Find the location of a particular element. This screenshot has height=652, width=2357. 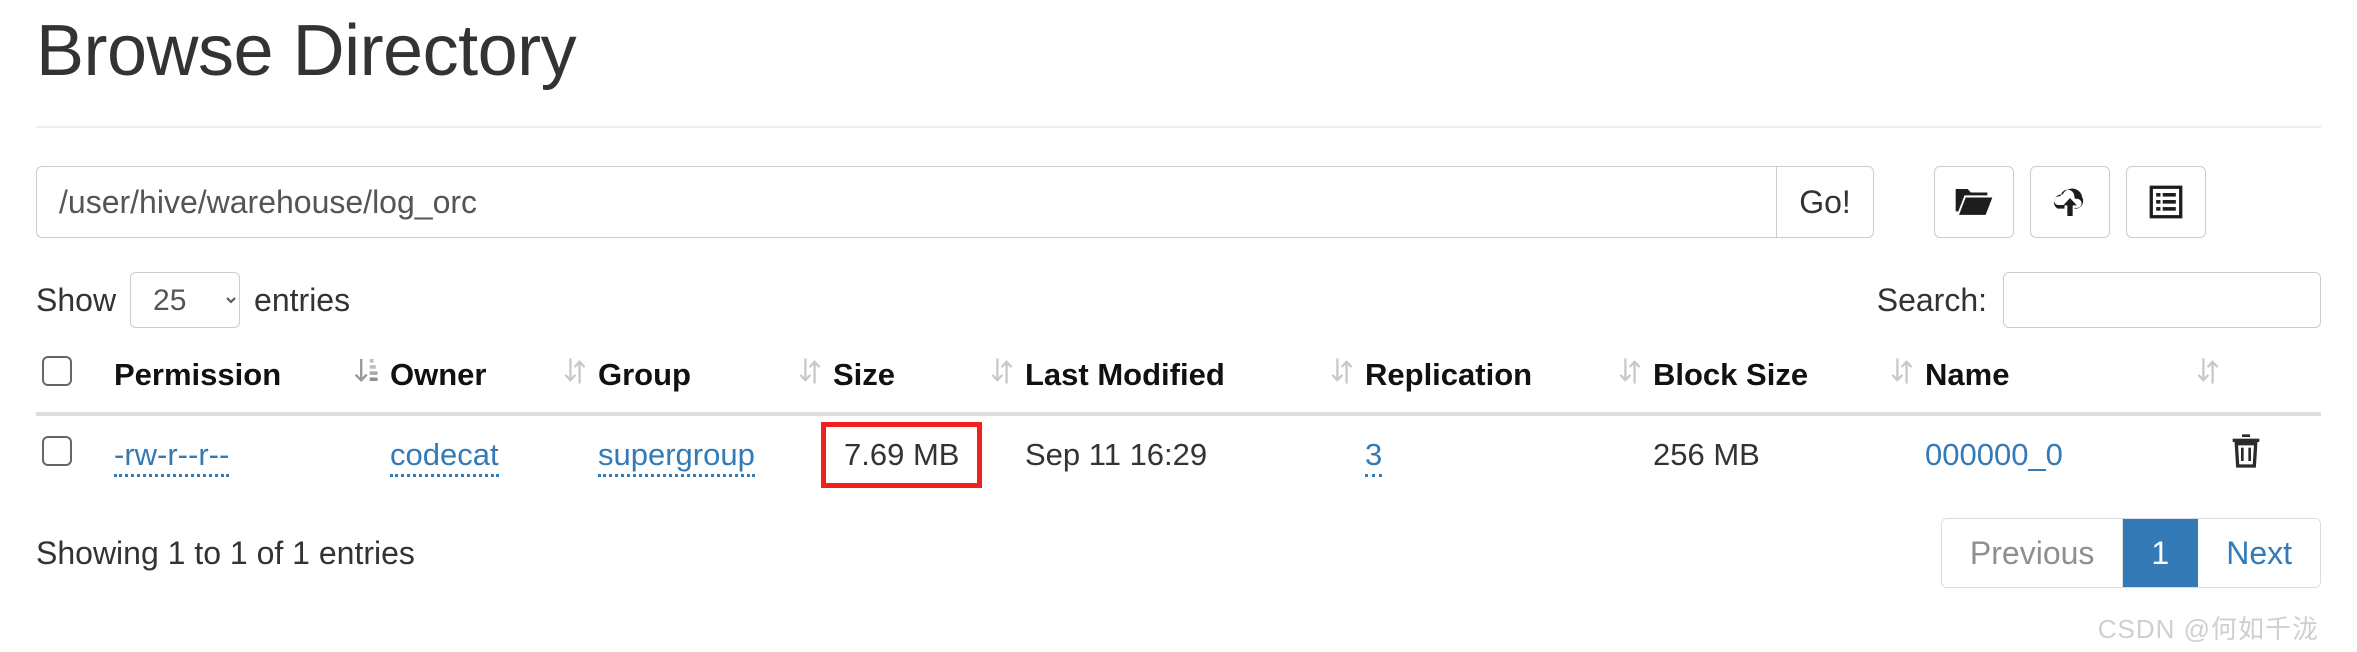

cell-group: supergroup is located at coordinates (709, 454).